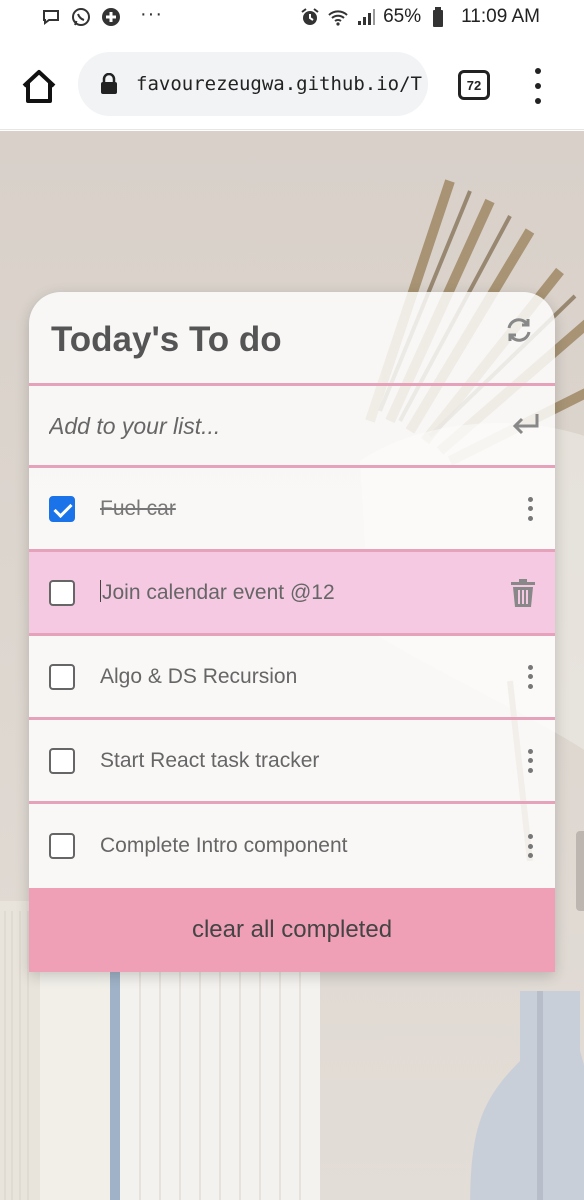 Image resolution: width=584 pixels, height=1200 pixels. What do you see at coordinates (292, 339) in the screenshot?
I see `card-header: Today's To do` at bounding box center [292, 339].